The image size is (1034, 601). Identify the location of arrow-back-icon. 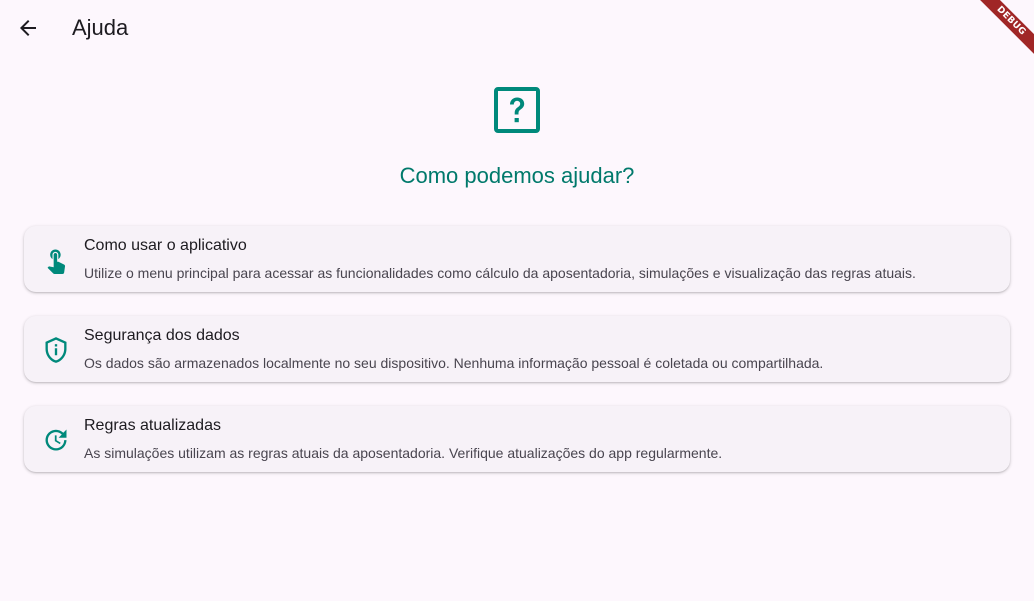
(28, 28).